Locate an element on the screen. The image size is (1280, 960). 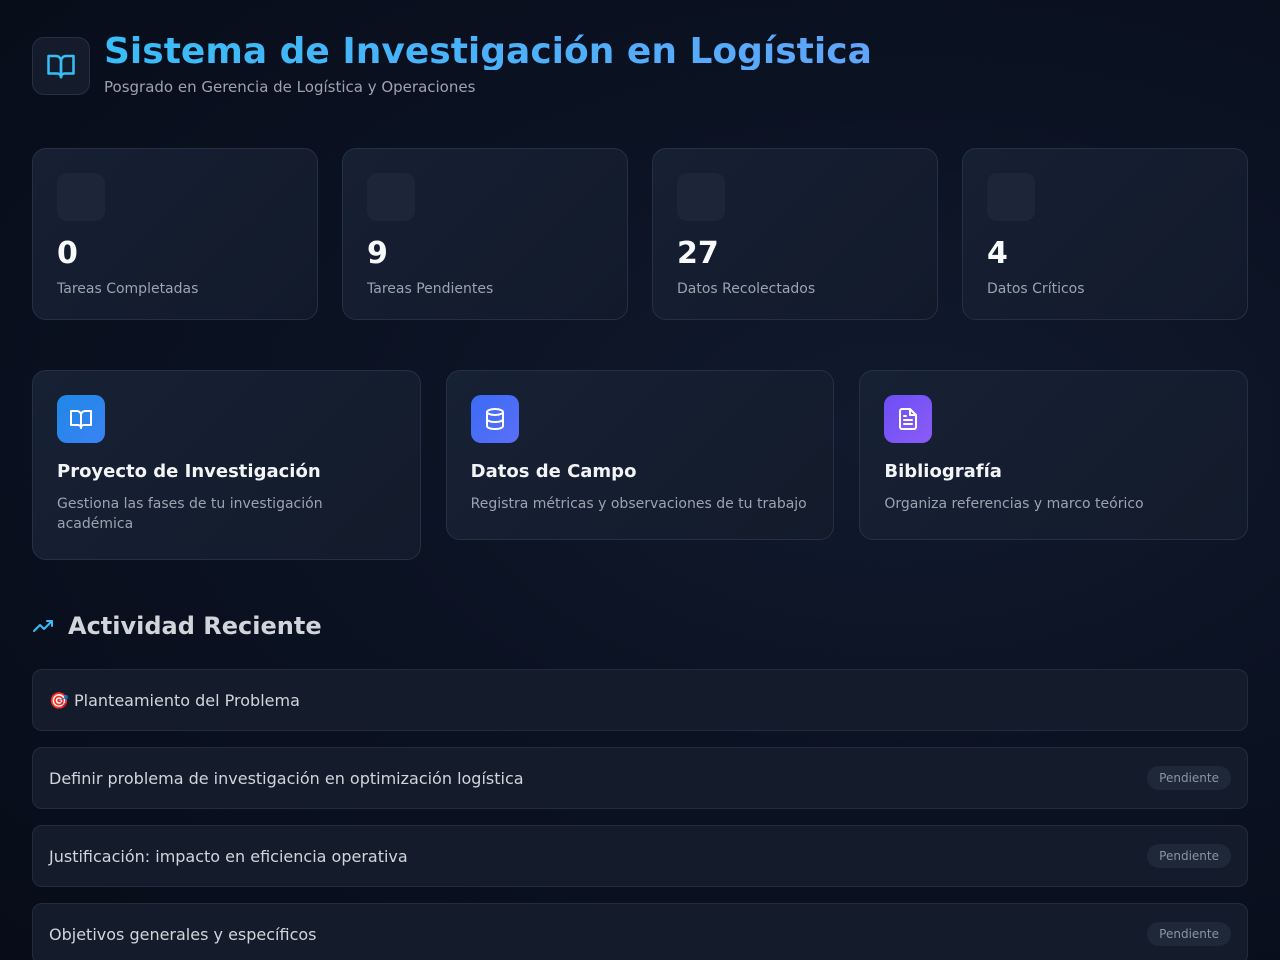
activity-text: 🎯 Planteamiento del Problema is located at coordinates (174, 700).